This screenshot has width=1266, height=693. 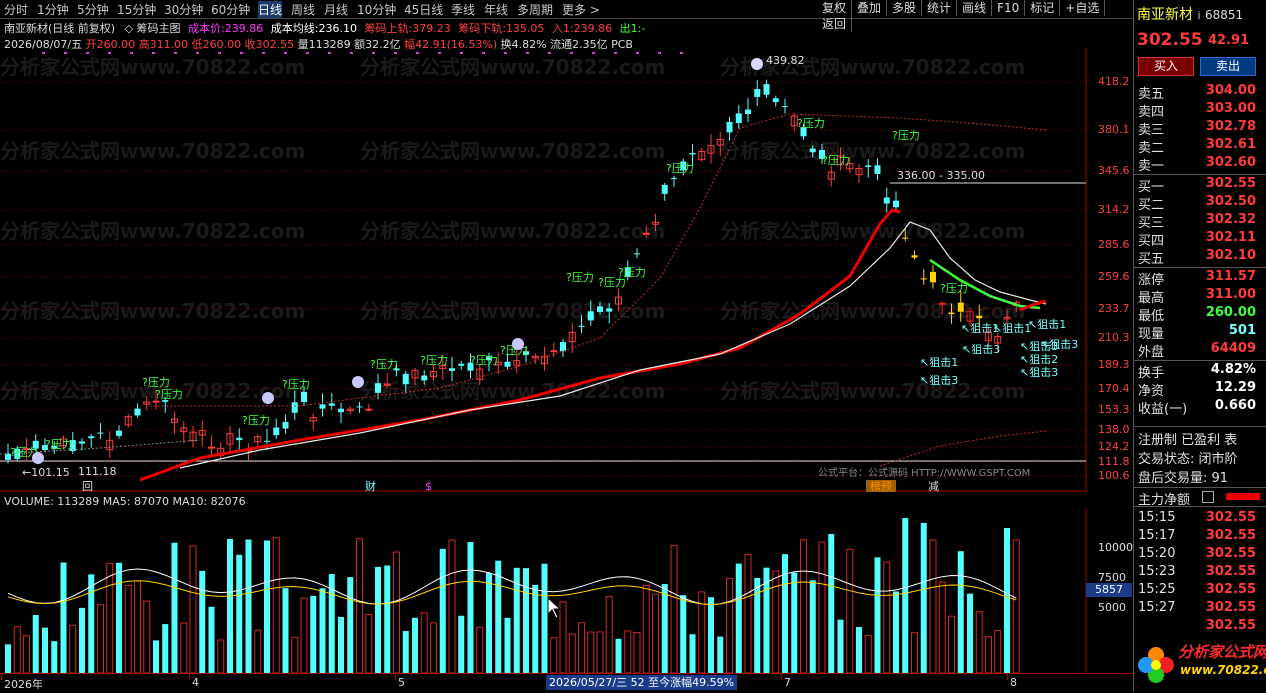 I want to click on tool-button-7: +自选, so click(x=1083, y=8).